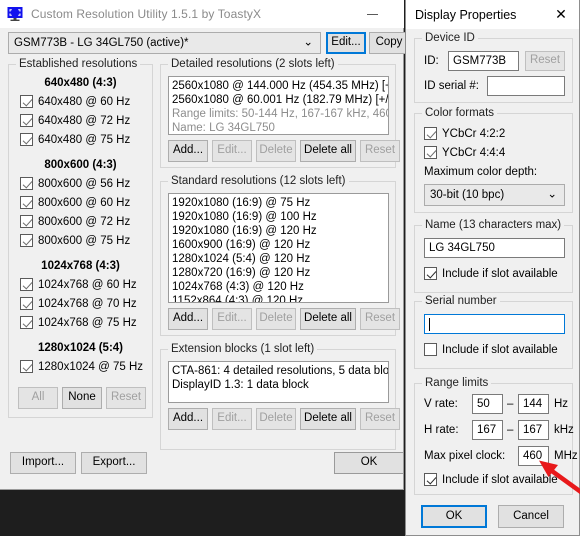 The image size is (580, 536). Describe the element at coordinates (485, 273) in the screenshot. I see `name-include-checkbox-row: Include if slot available` at that location.